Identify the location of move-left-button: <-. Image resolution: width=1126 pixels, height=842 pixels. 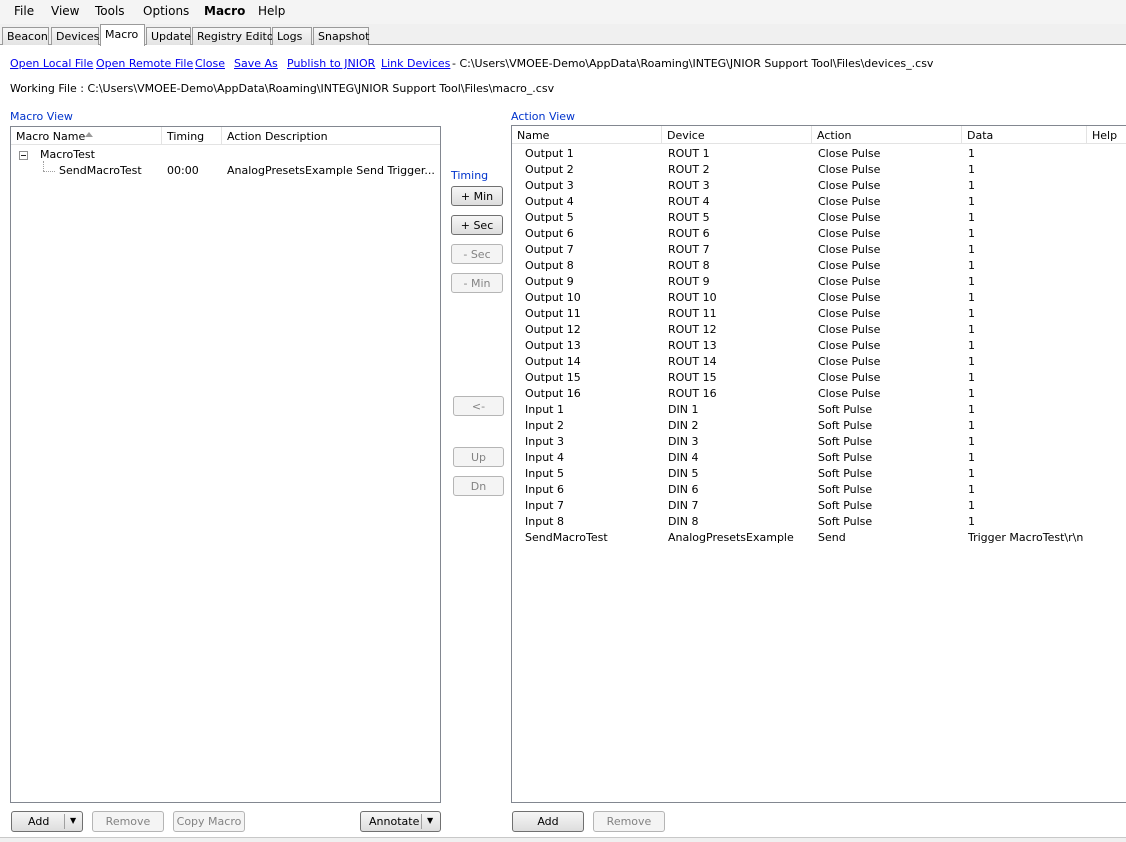
(478, 406).